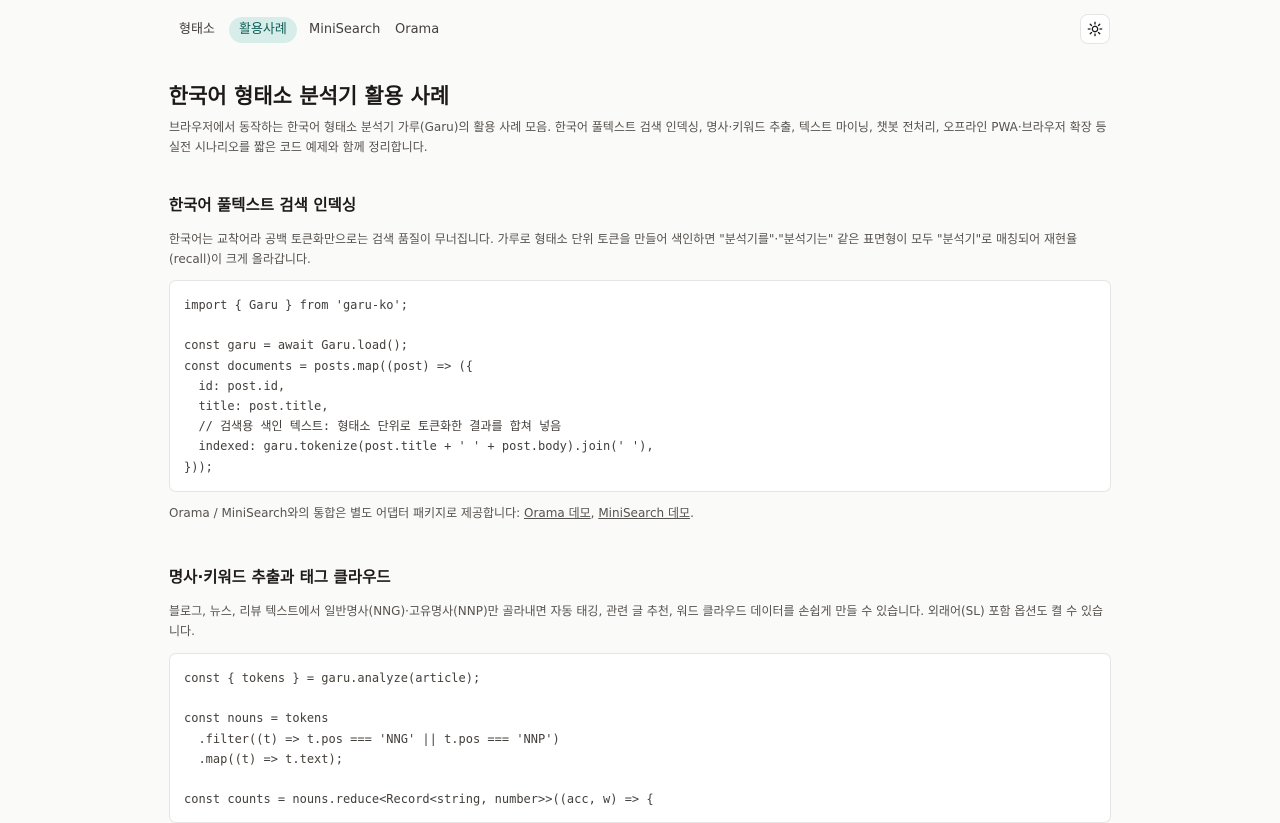 The image size is (1280, 823). I want to click on code-line: .map((t) => t.text);, so click(263, 758).